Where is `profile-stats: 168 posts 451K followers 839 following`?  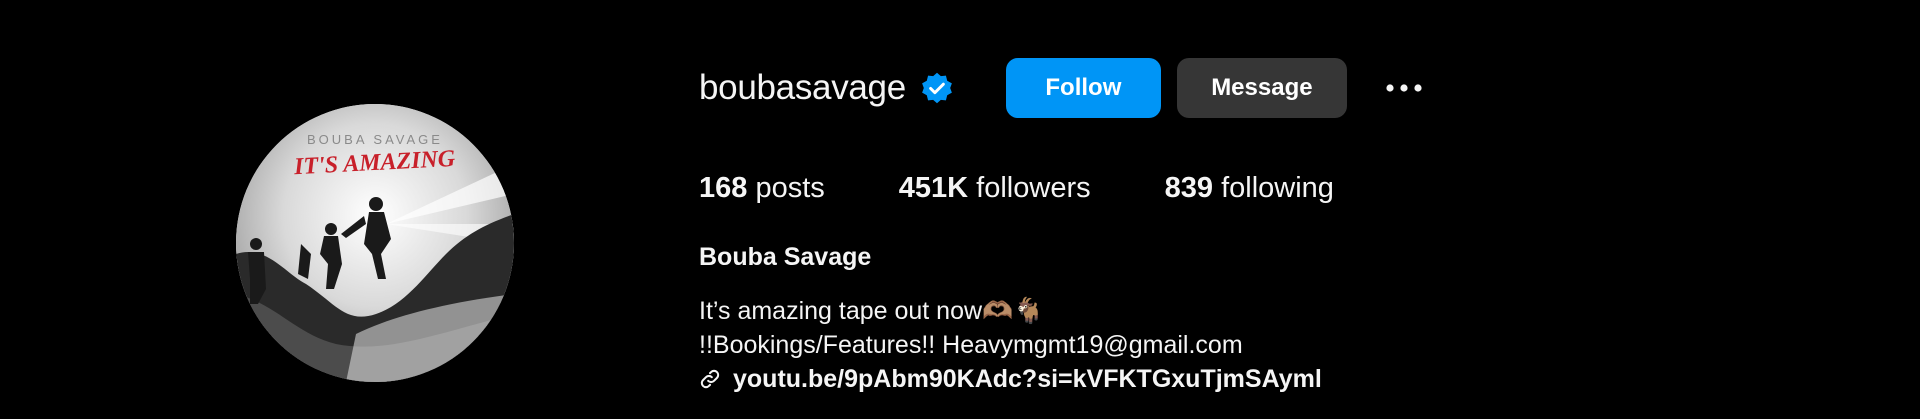
profile-stats: 168 posts 451K followers 839 following is located at coordinates (1016, 188).